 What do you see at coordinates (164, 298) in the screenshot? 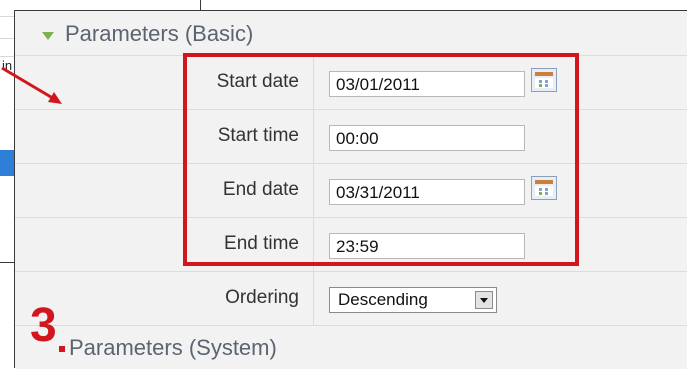
I see `label-cell: Ordering` at bounding box center [164, 298].